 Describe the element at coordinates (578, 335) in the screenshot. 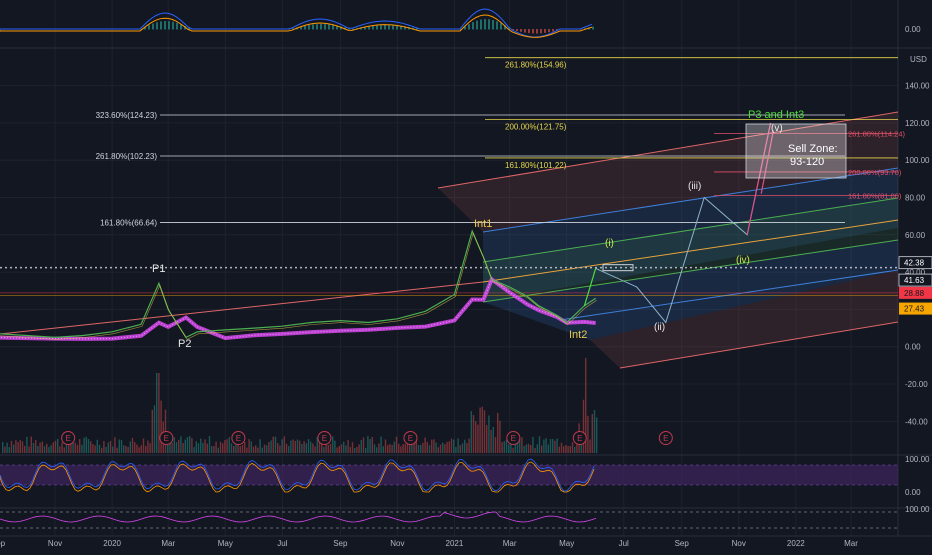

I see `label-int2: Int2` at that location.